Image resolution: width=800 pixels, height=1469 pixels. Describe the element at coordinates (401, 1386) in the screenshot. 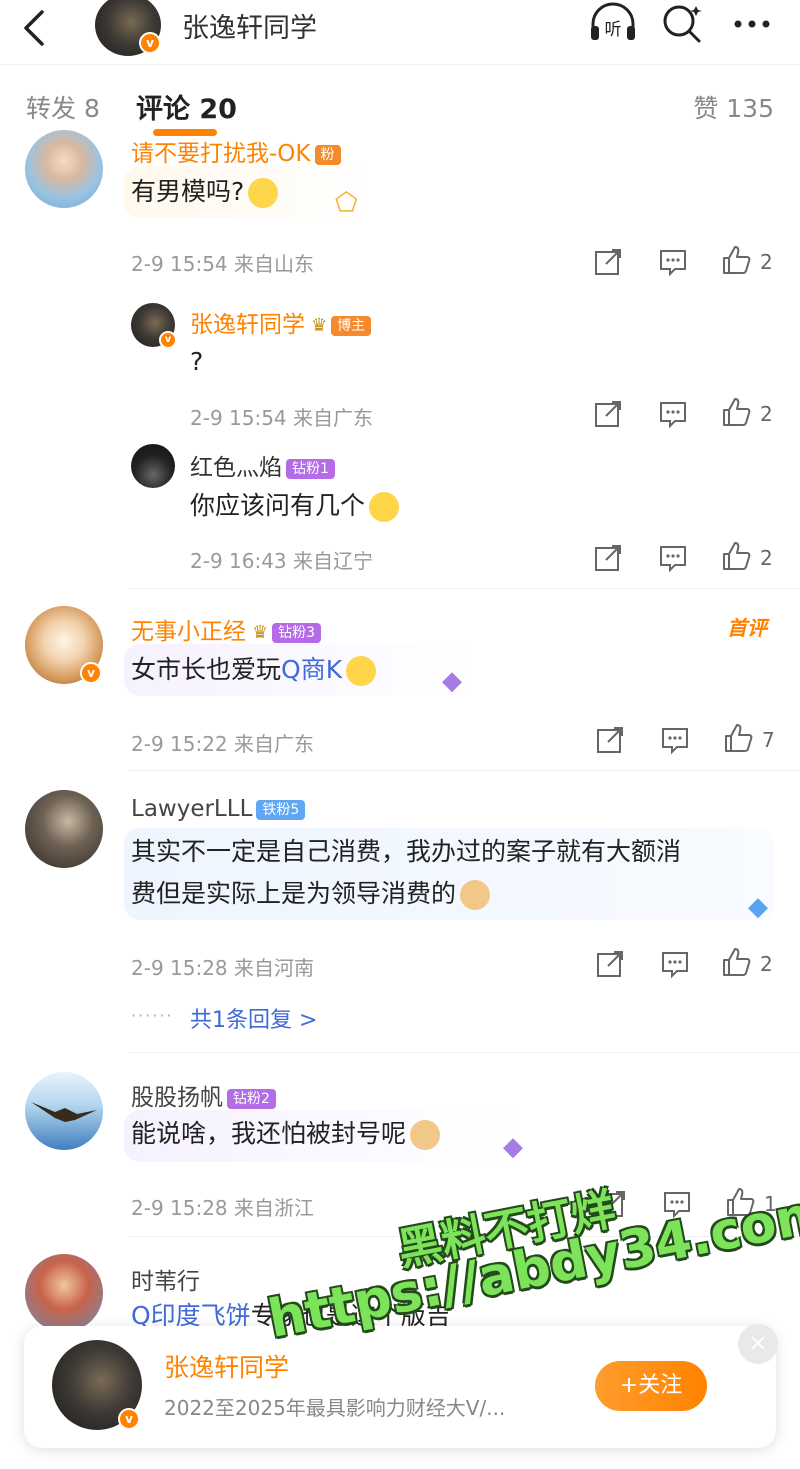

I see `follow-card: v 张逸轩同学 2022至2025年最具影响力财经大V/... +关注 ×` at that location.